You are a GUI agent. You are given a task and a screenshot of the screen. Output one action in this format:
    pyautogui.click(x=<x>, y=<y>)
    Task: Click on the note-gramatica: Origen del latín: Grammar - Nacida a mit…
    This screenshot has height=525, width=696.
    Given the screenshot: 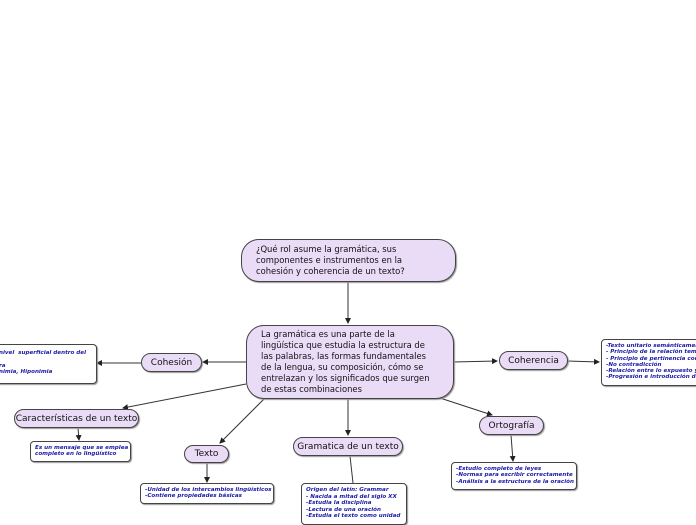 What is the action you would take?
    pyautogui.click(x=354, y=504)
    